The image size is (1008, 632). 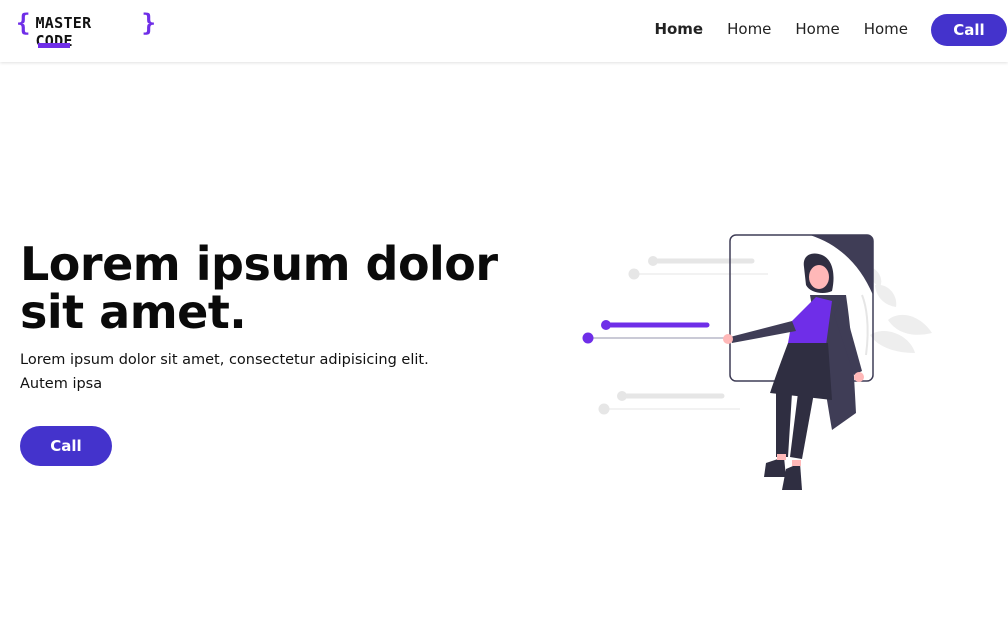 What do you see at coordinates (86, 30) in the screenshot?
I see `logo: { MASTER CODE }` at bounding box center [86, 30].